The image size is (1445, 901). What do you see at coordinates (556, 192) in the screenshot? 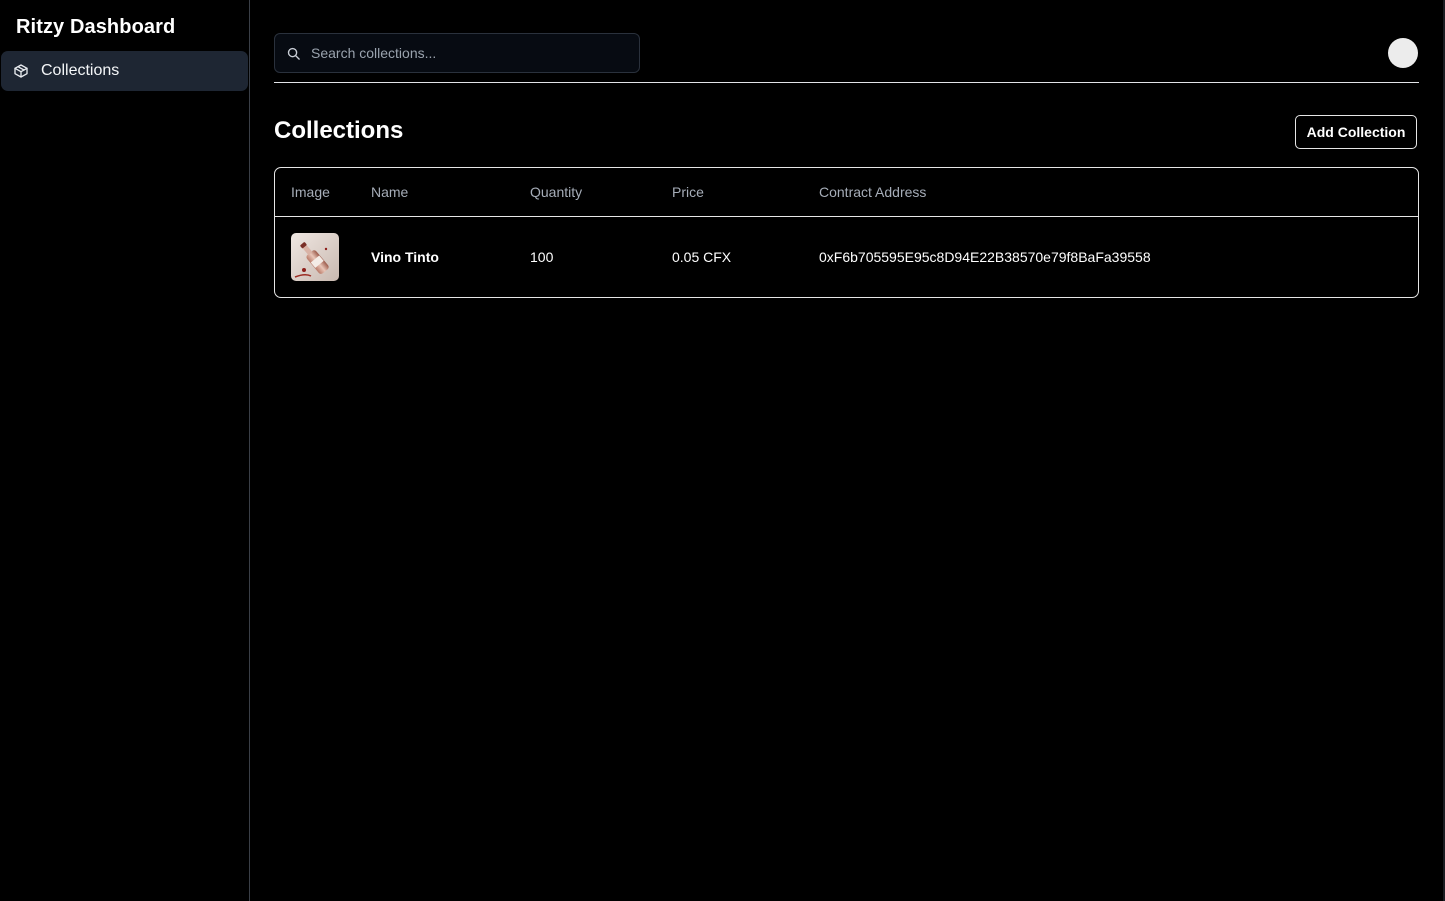
I see `column-header-quantity: Quantity` at bounding box center [556, 192].